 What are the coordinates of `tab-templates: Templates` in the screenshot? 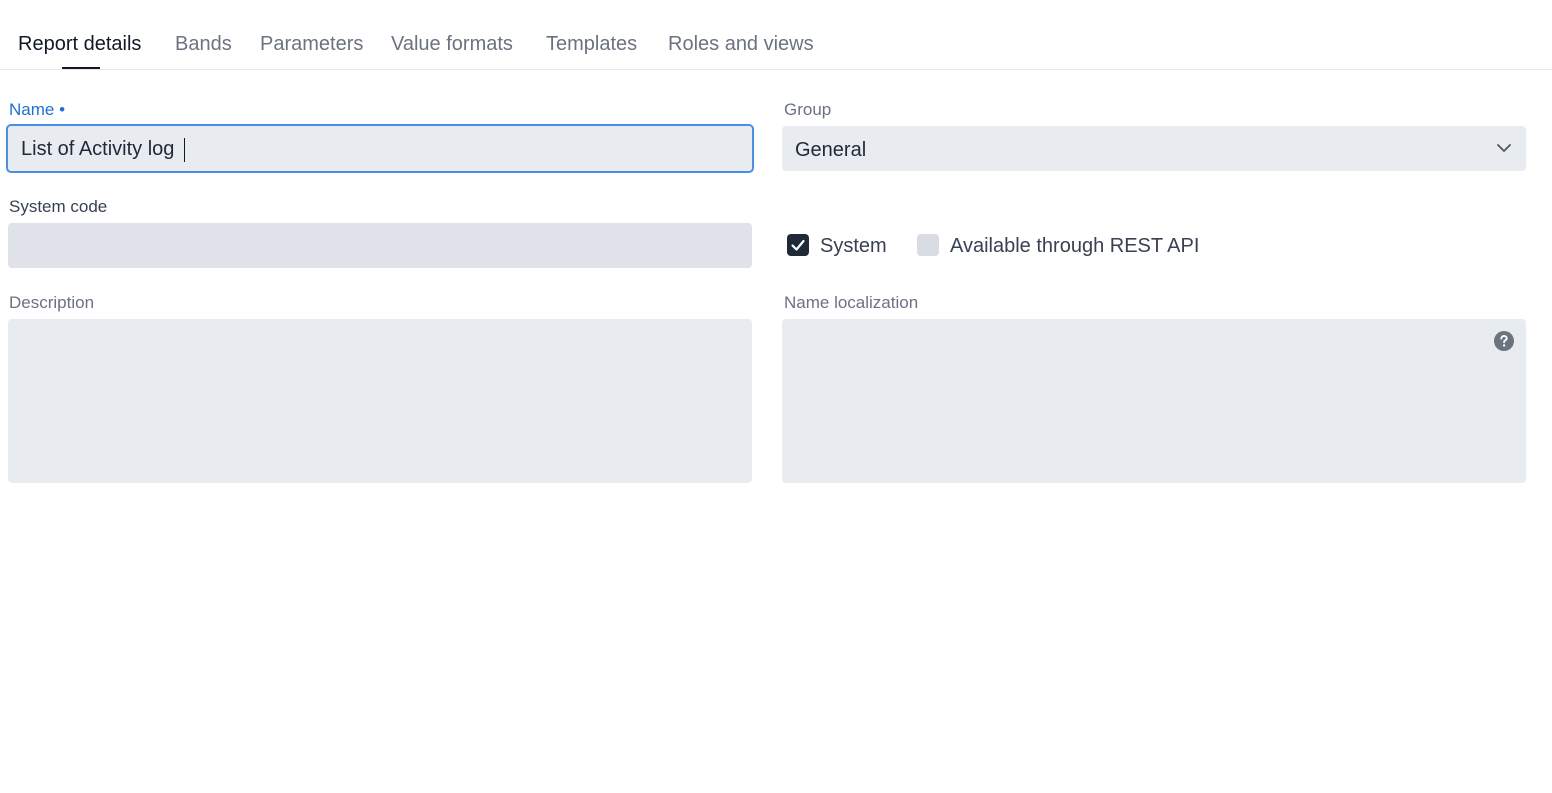 It's located at (591, 44).